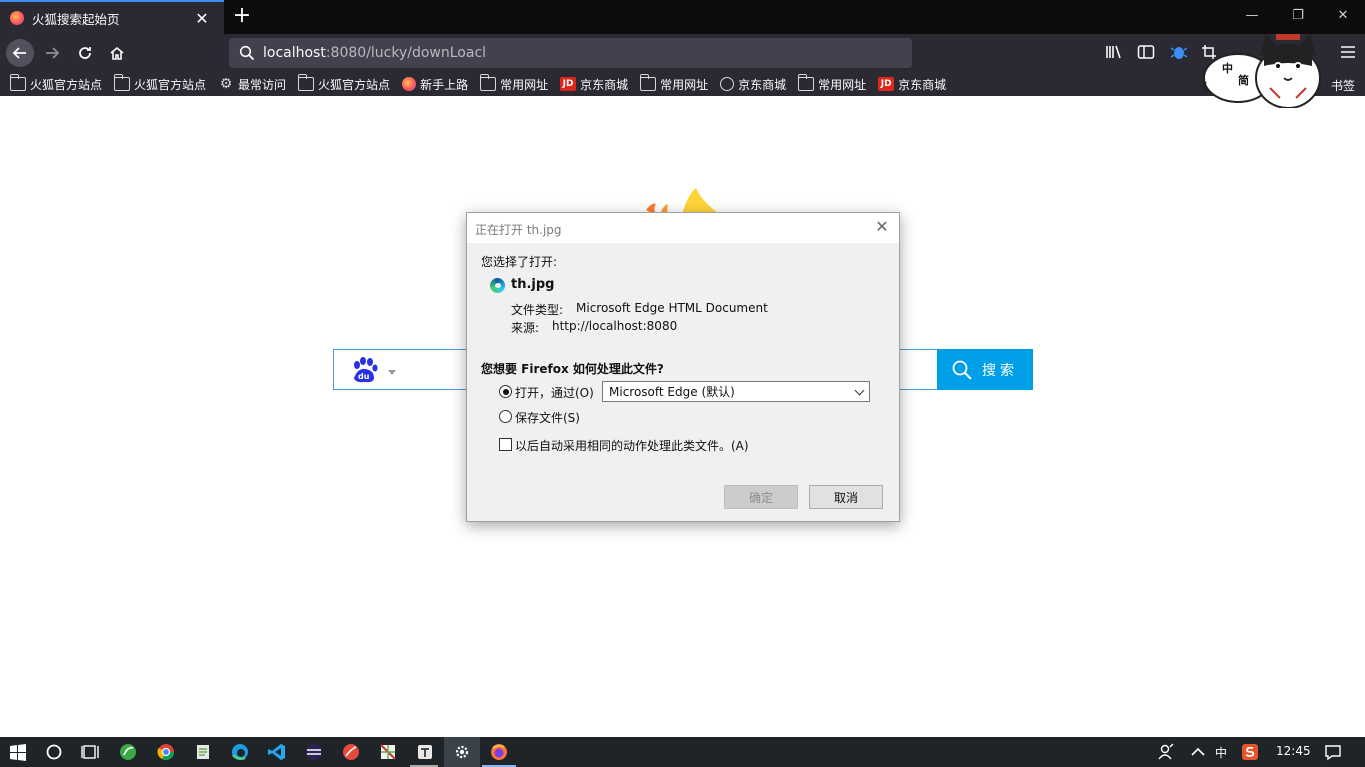 The height and width of the screenshot is (767, 1365). What do you see at coordinates (547, 417) in the screenshot?
I see `save-file-label: 保存文件(S)` at bounding box center [547, 417].